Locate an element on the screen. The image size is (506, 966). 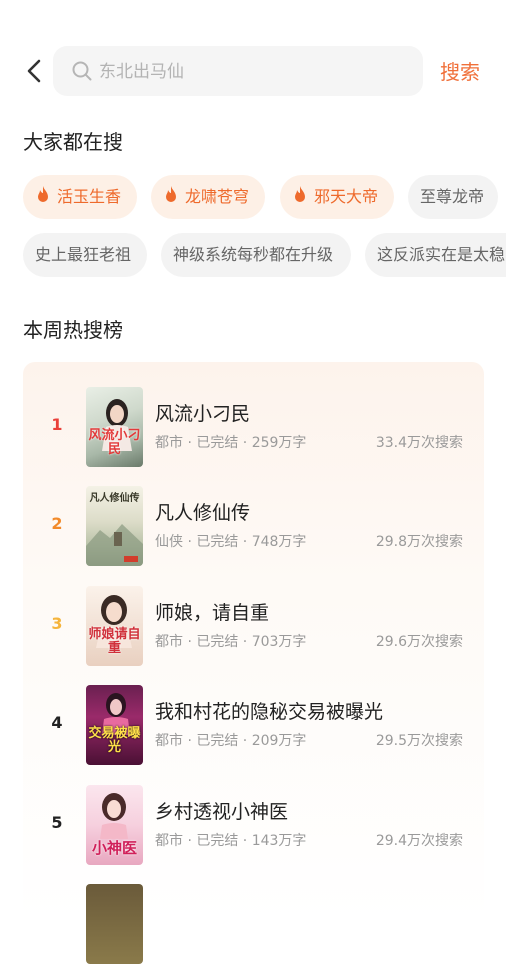
search-count: 29.8万次搜索 is located at coordinates (419, 542).